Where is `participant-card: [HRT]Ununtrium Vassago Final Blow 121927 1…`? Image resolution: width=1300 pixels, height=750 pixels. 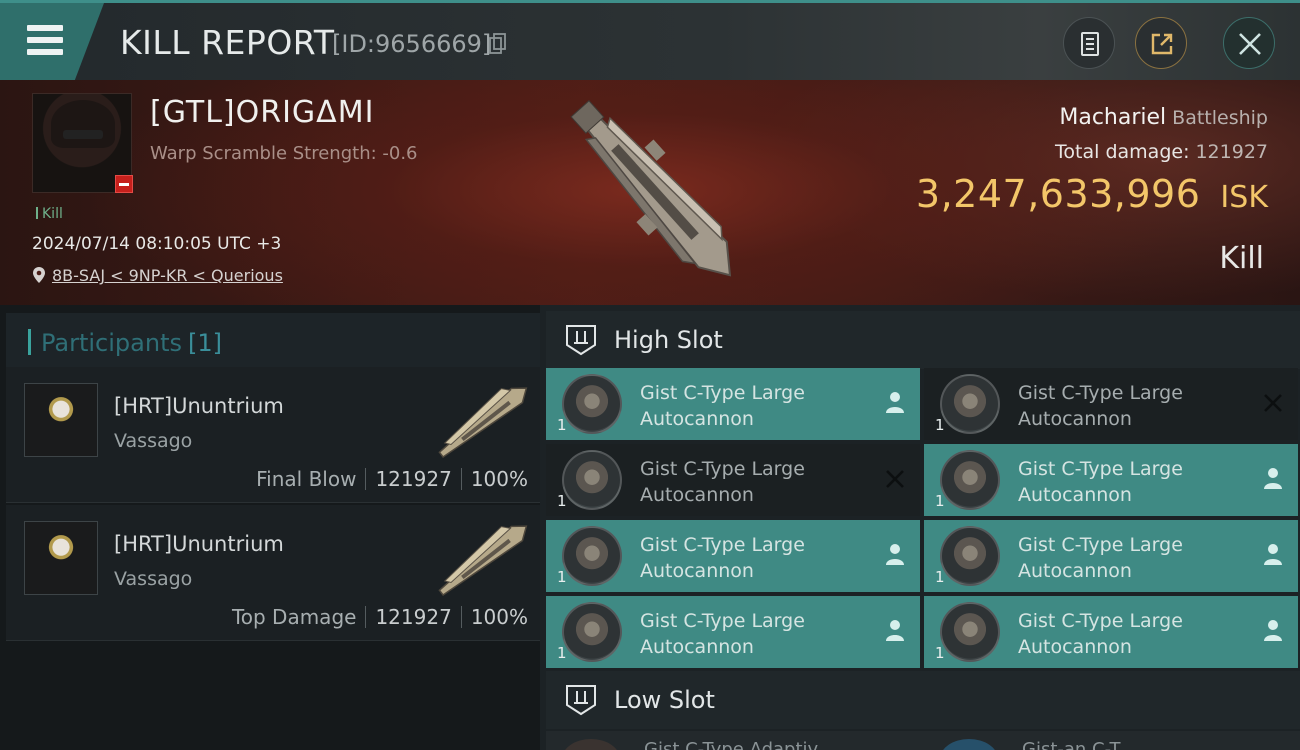
participant-card: [HRT]Ununtrium Vassago Final Blow 121927 1… is located at coordinates (273, 435).